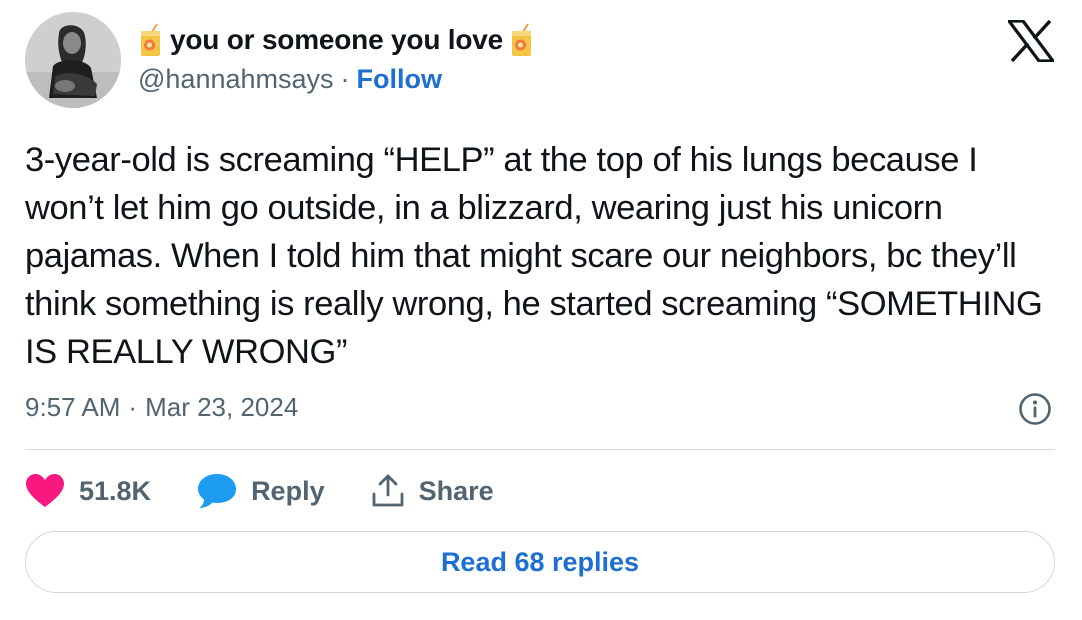  What do you see at coordinates (399, 79) in the screenshot?
I see `follow-button: Follow` at bounding box center [399, 79].